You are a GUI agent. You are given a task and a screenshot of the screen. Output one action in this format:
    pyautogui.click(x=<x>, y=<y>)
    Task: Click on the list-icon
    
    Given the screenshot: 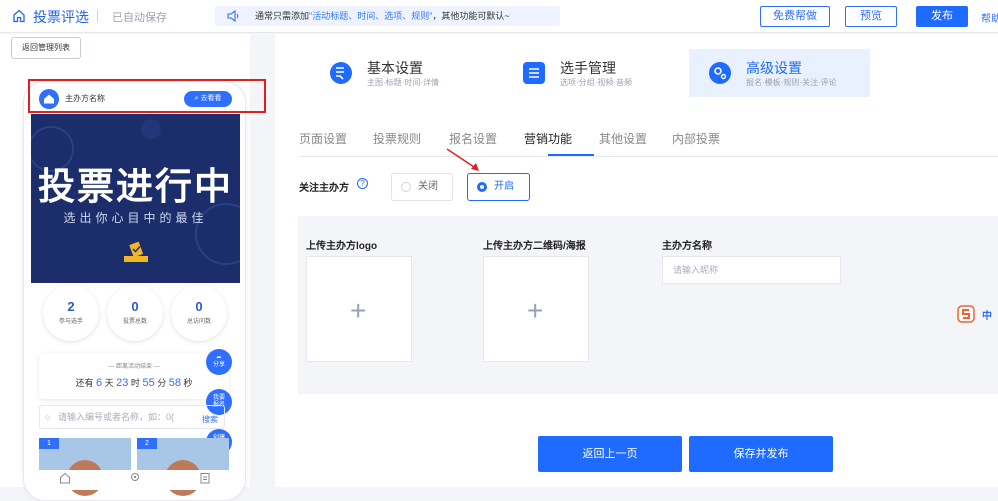 What is the action you would take?
    pyautogui.click(x=534, y=73)
    